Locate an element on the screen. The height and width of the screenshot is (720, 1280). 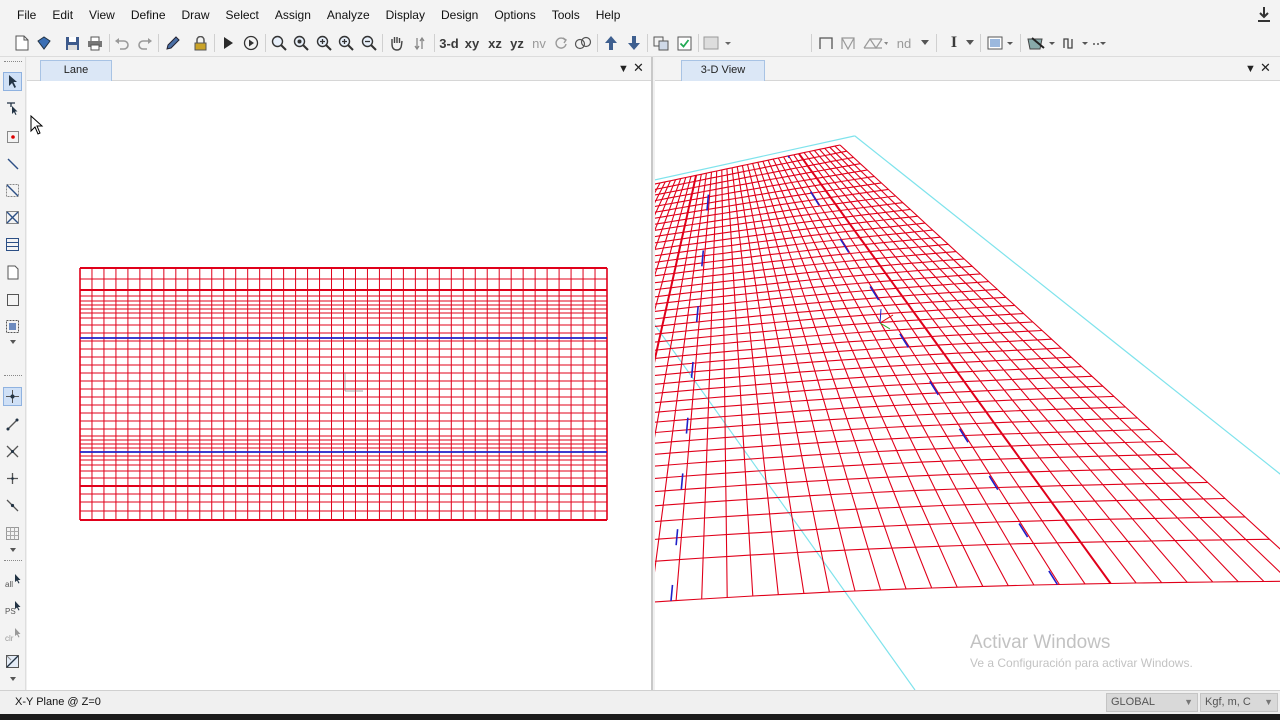
check-button is located at coordinates (684, 43).